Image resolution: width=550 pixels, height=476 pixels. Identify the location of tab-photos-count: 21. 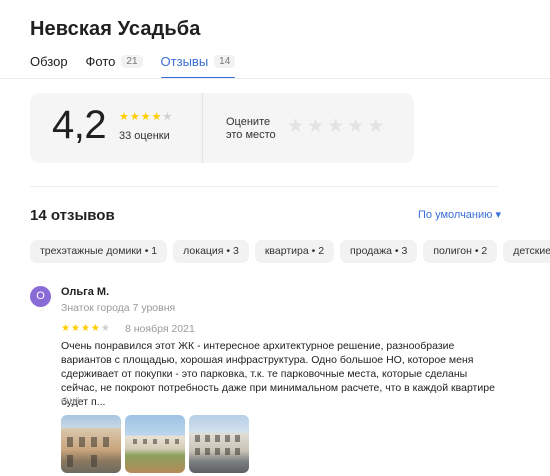
(132, 61).